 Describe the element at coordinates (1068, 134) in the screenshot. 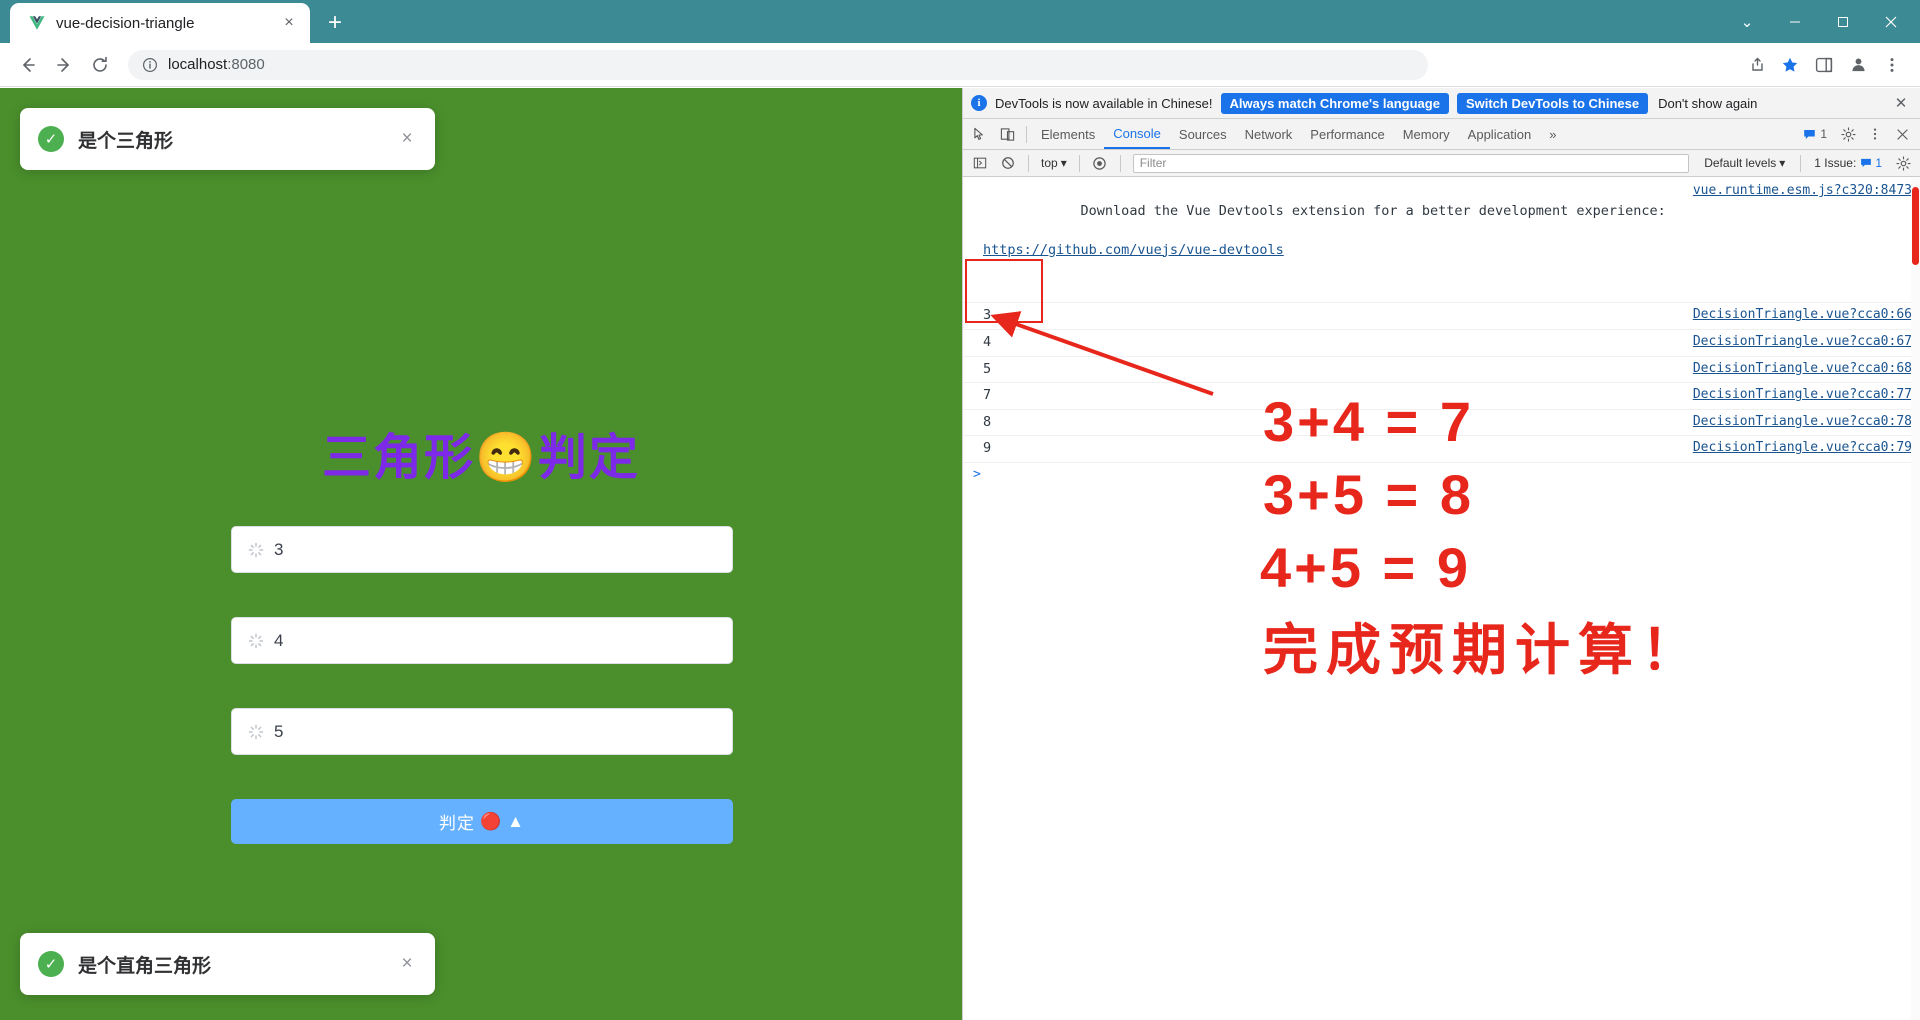

I see `tab-elements: Elements` at that location.